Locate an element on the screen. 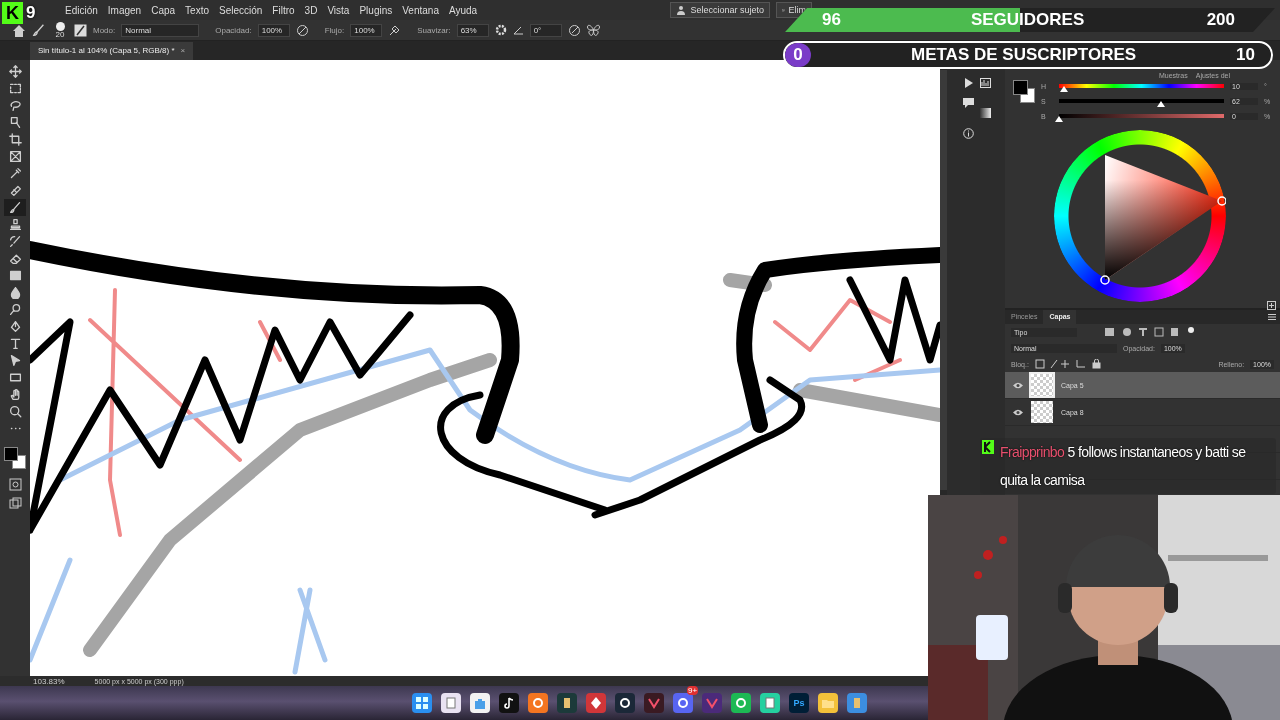  gradient-icon is located at coordinates (15, 275).